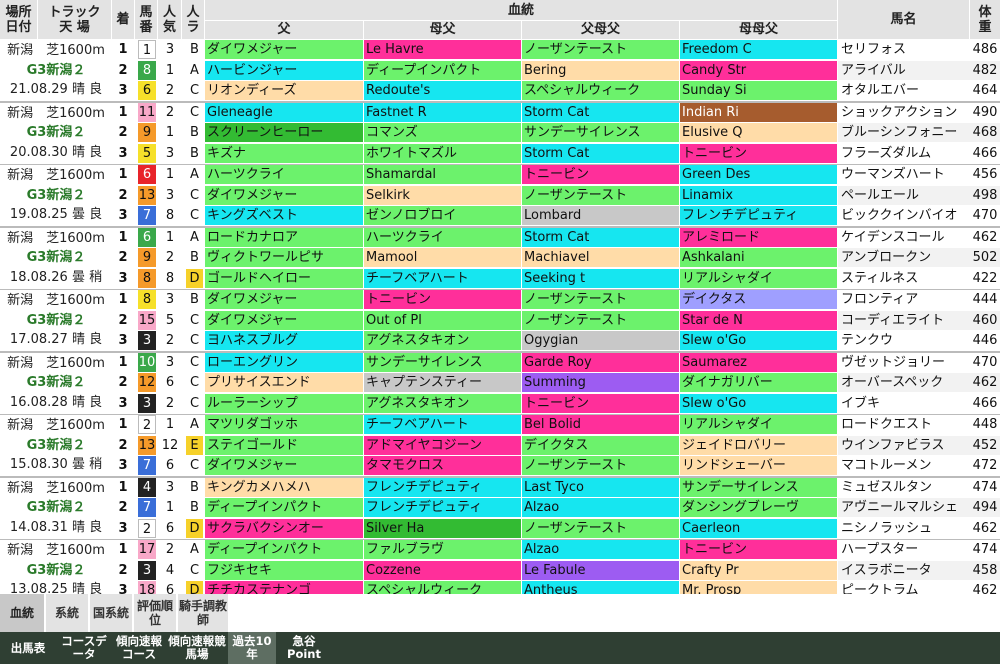  I want to click on popularity: 5, so click(170, 320).